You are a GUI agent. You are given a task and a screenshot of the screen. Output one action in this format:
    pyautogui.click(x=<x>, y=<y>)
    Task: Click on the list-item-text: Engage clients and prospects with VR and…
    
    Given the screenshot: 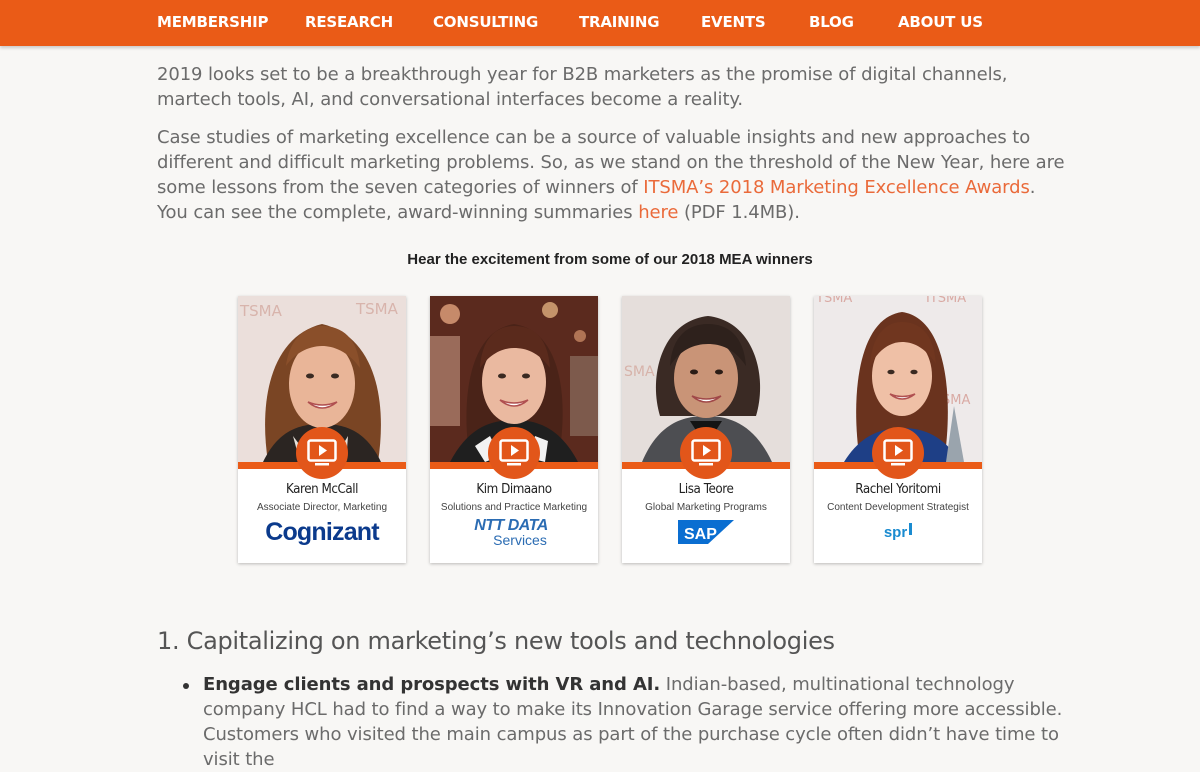 What is the action you would take?
    pyautogui.click(x=638, y=722)
    